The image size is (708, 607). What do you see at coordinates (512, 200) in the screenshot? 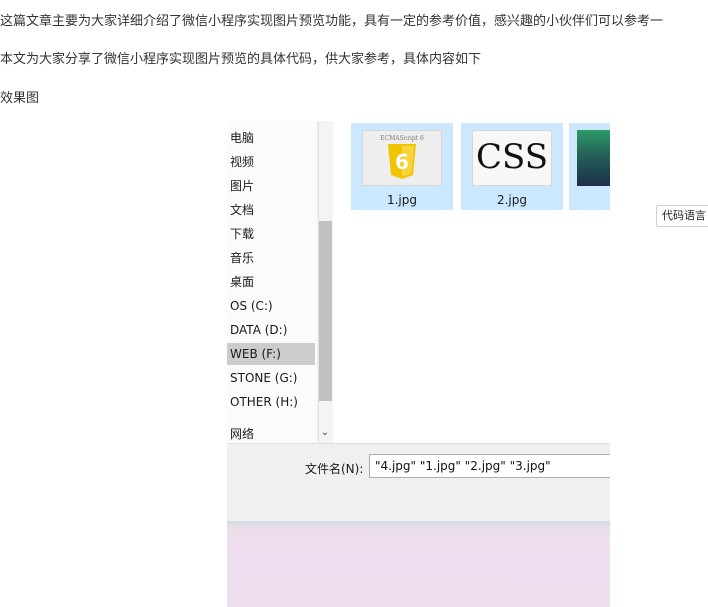
I see `file-name-label: 2.jpg` at bounding box center [512, 200].